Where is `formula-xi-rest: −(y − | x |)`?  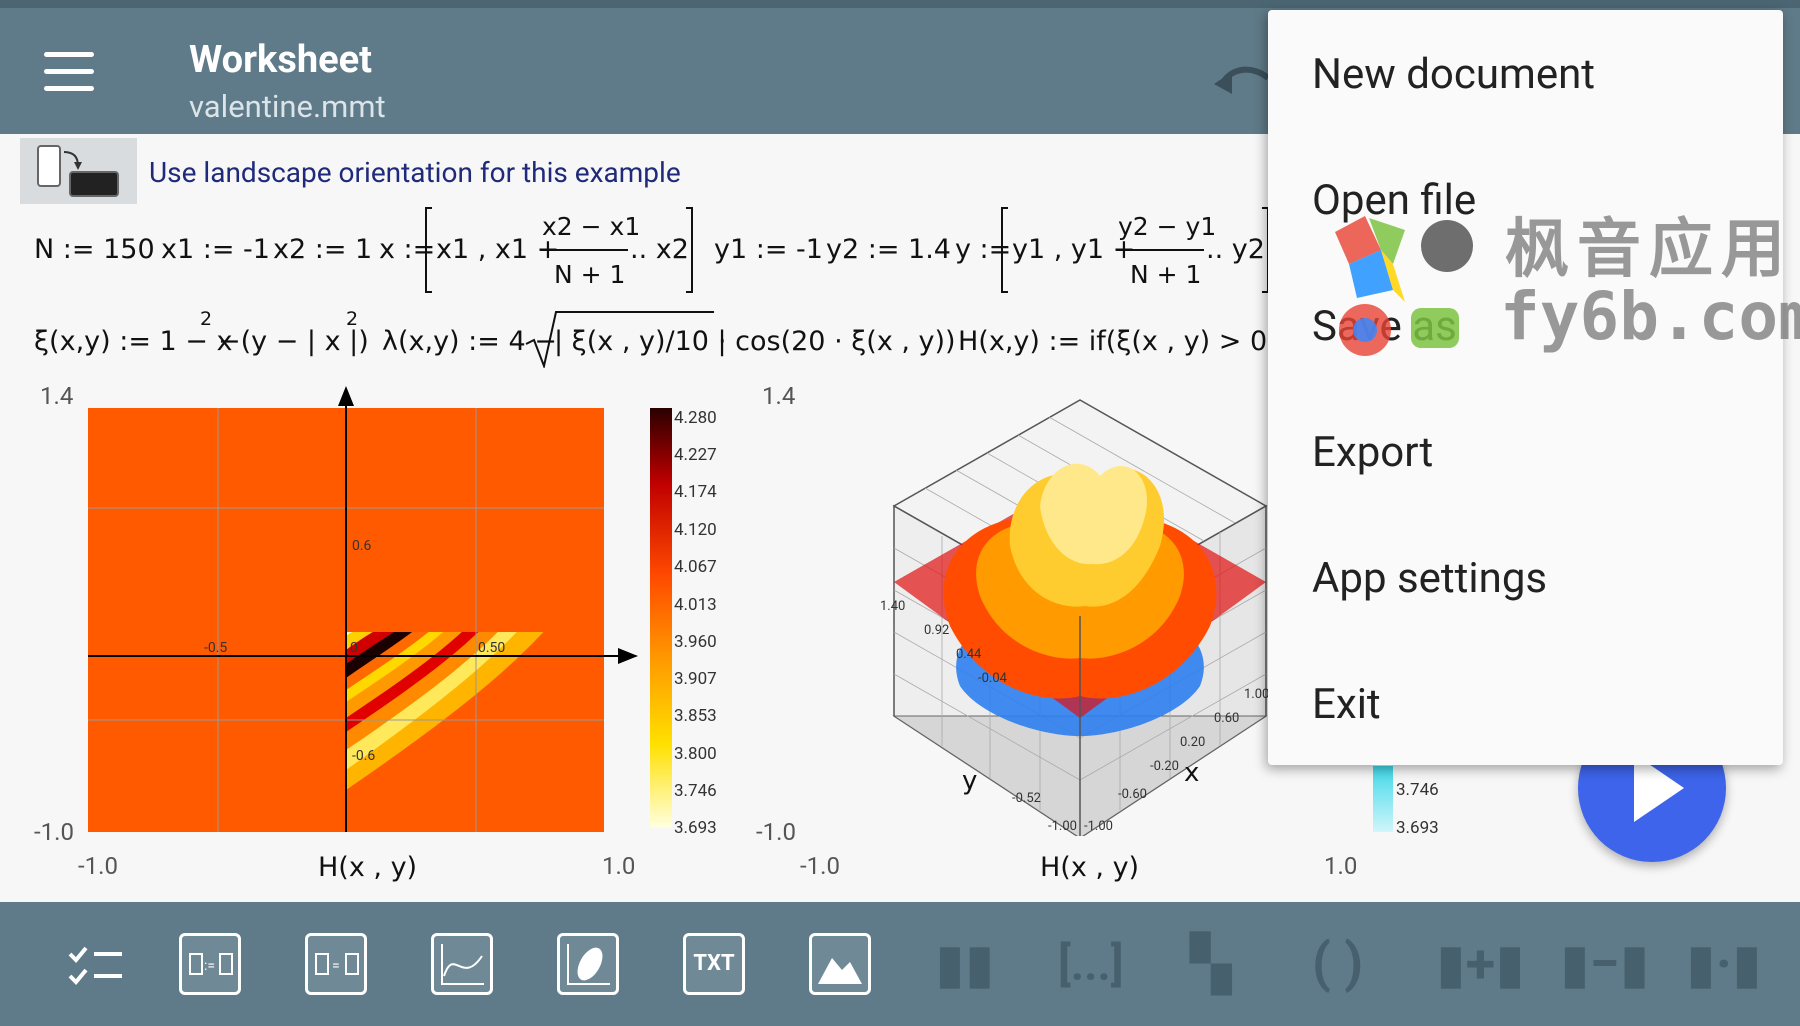 formula-xi-rest: −(y − | x |) is located at coordinates (293, 341).